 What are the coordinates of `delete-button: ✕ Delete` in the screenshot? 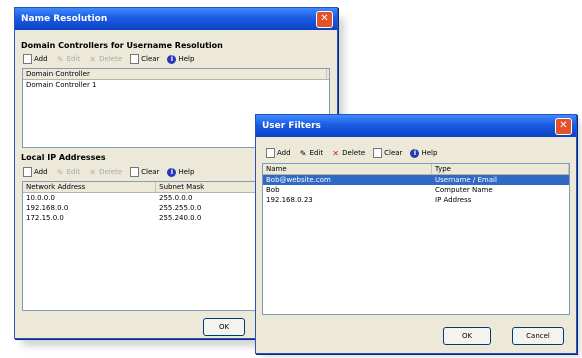 It's located at (348, 153).